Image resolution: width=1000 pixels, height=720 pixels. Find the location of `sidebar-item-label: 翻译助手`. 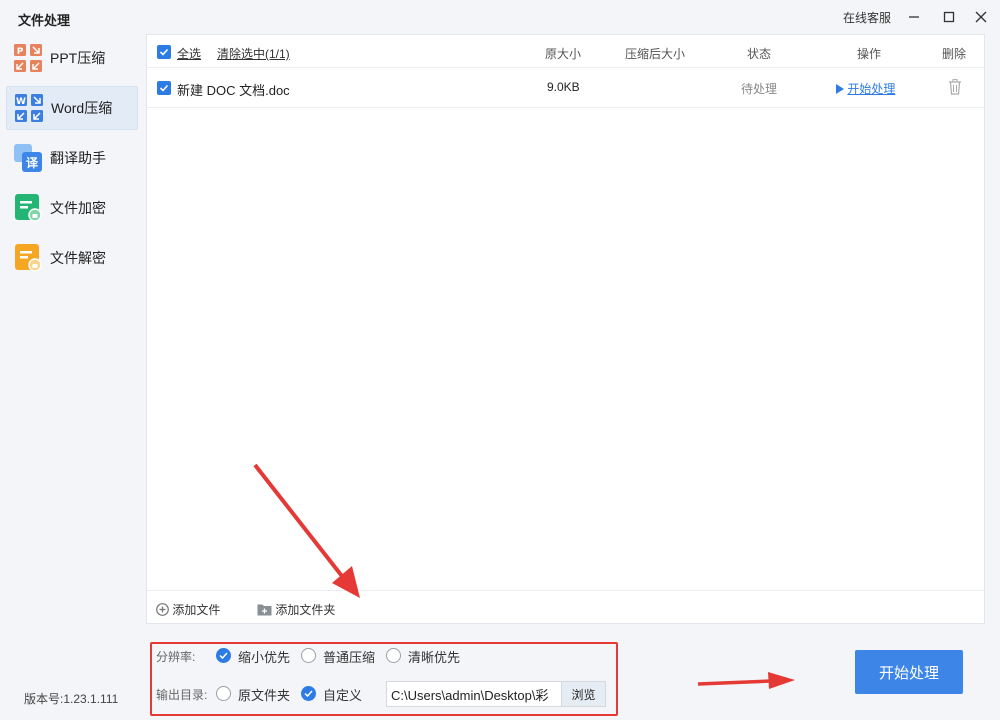

sidebar-item-label: 翻译助手 is located at coordinates (78, 158).